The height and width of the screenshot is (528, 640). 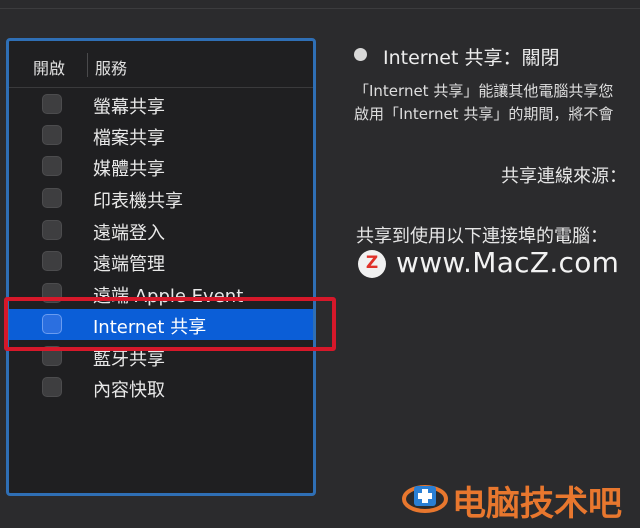 I want to click on service-row-content-caching: 內容快取, so click(x=161, y=387).